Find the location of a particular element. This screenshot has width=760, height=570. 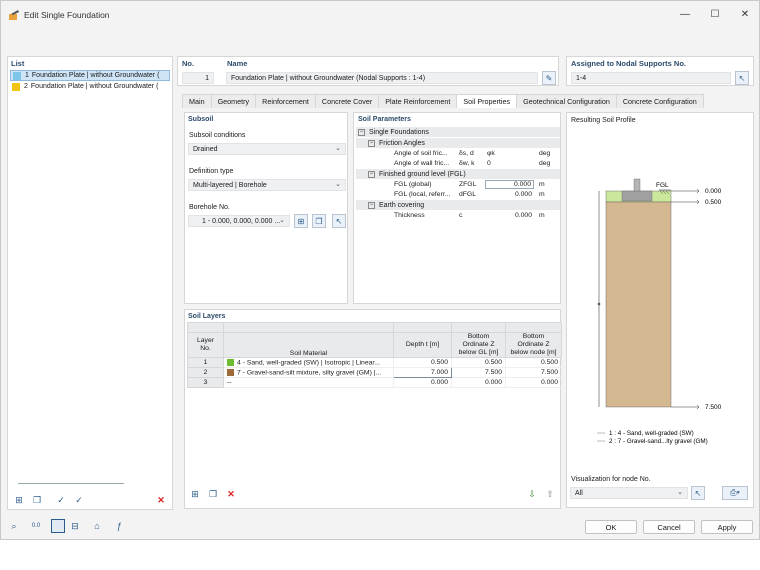

export-icon: ⇧ is located at coordinates (550, 494).